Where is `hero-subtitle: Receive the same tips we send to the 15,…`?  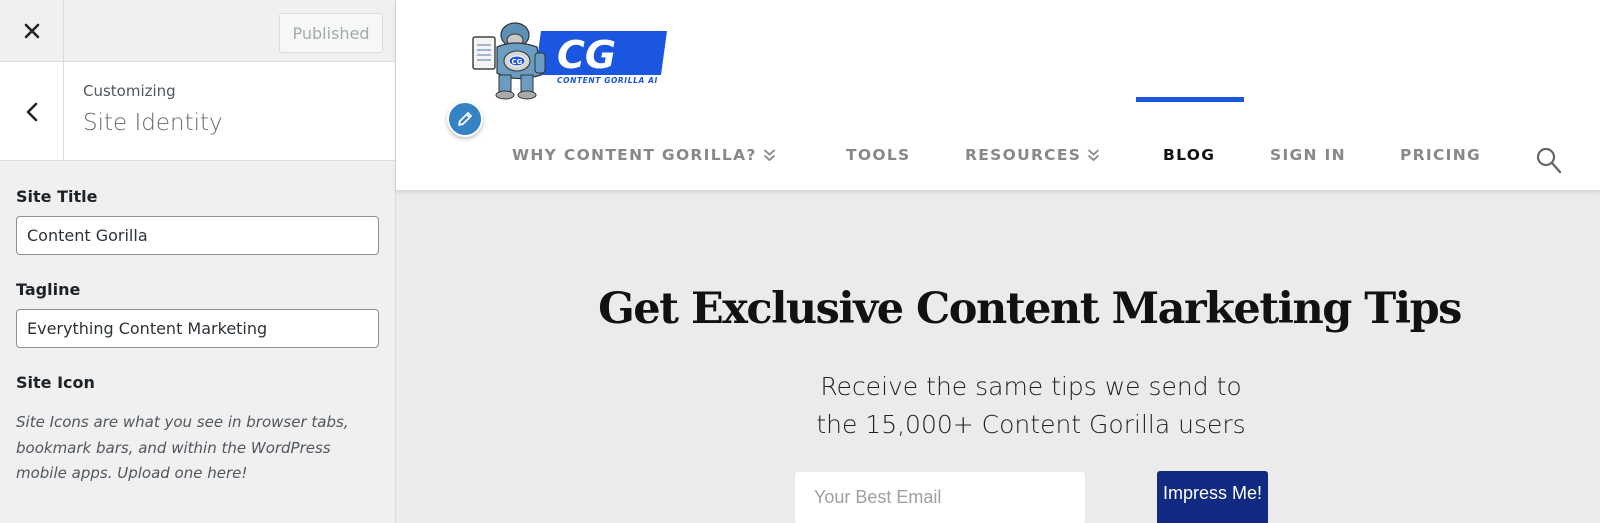
hero-subtitle: Receive the same tips we send to the 15,… is located at coordinates (998, 406).